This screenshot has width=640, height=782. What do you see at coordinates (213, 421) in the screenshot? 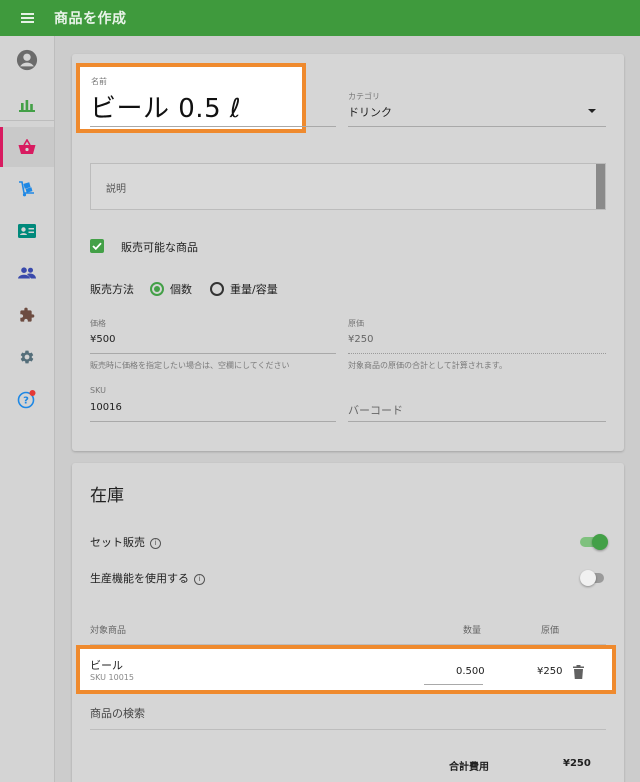
I see `sku-underline` at bounding box center [213, 421].